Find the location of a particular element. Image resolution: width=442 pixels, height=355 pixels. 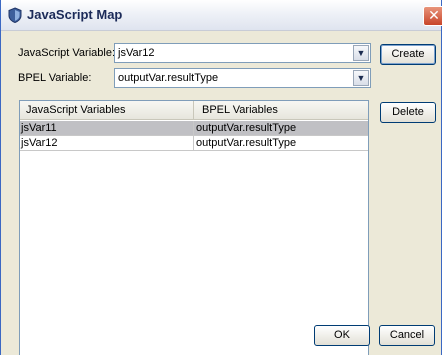

table-row: jsVar12 outputVar.resultType is located at coordinates (194, 143).